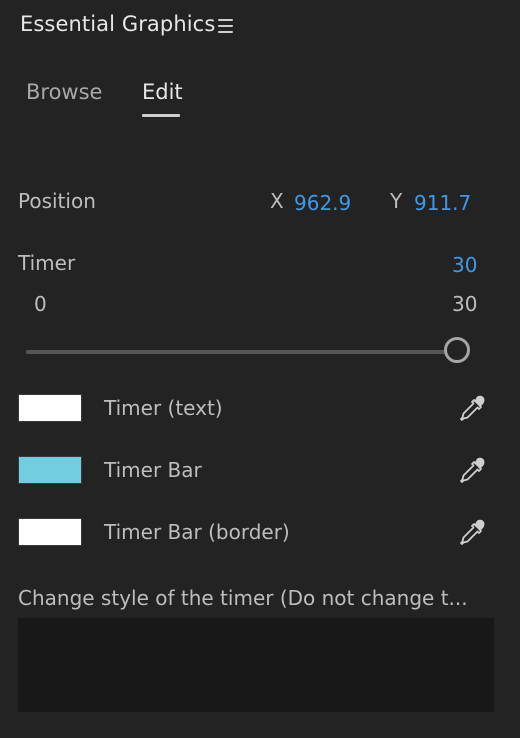 The height and width of the screenshot is (738, 520). What do you see at coordinates (153, 470) in the screenshot?
I see `timer-bar-color-label: Timer Bar` at bounding box center [153, 470].